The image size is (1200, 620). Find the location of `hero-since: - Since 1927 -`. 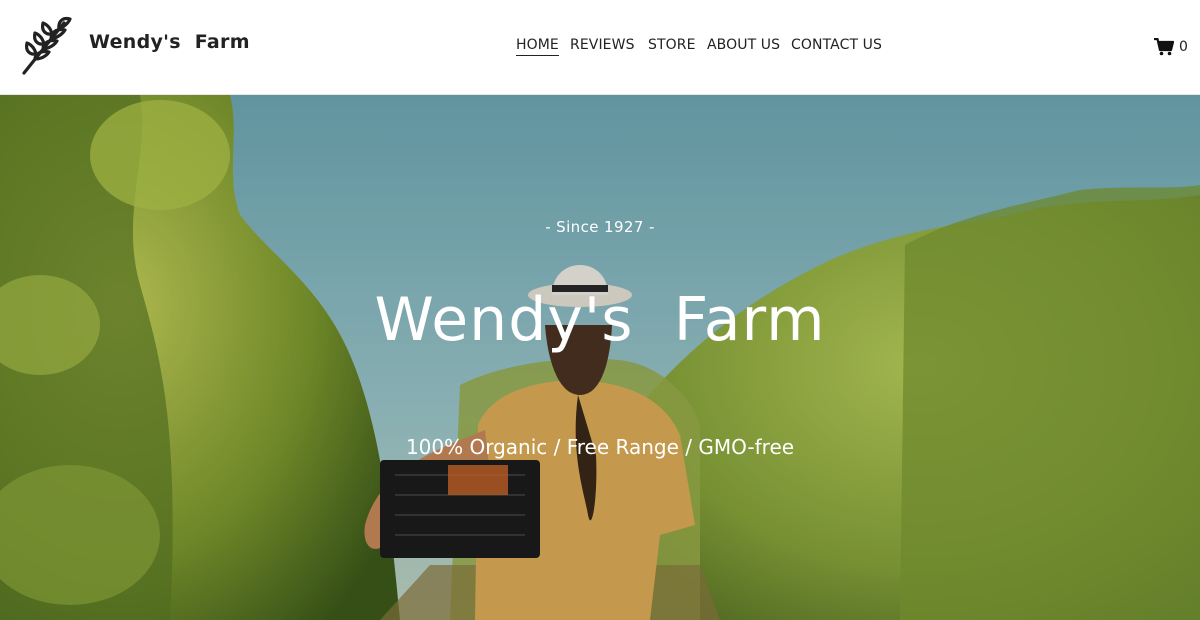

hero-since: - Since 1927 - is located at coordinates (600, 227).